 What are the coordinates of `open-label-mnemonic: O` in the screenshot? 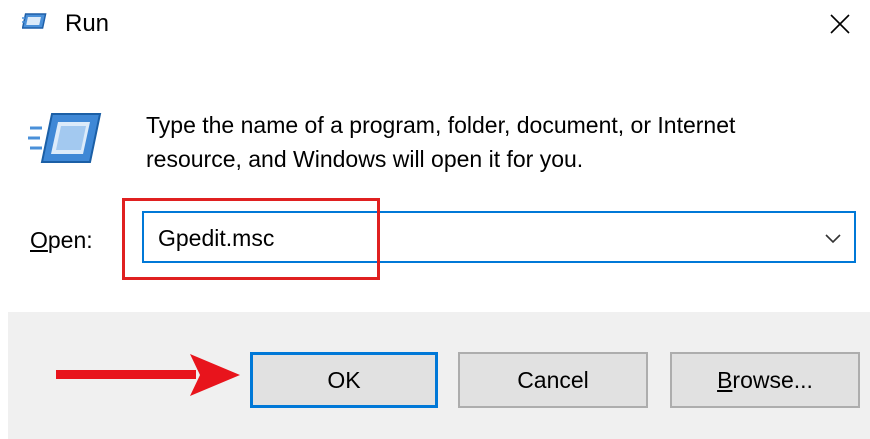 It's located at (39, 240).